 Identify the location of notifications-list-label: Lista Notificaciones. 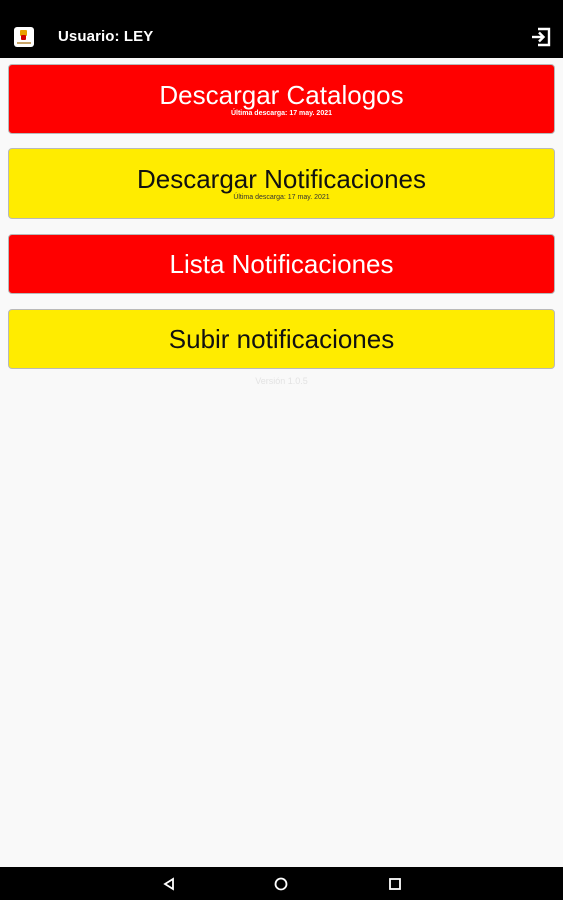
(281, 264).